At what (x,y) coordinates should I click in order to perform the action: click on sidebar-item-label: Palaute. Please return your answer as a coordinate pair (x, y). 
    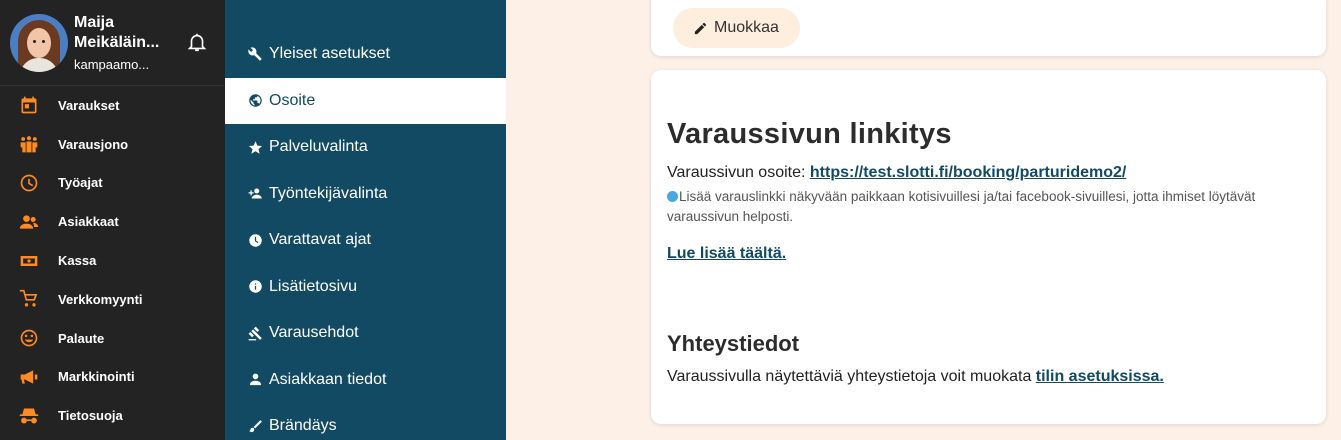
    Looking at the image, I should click on (81, 338).